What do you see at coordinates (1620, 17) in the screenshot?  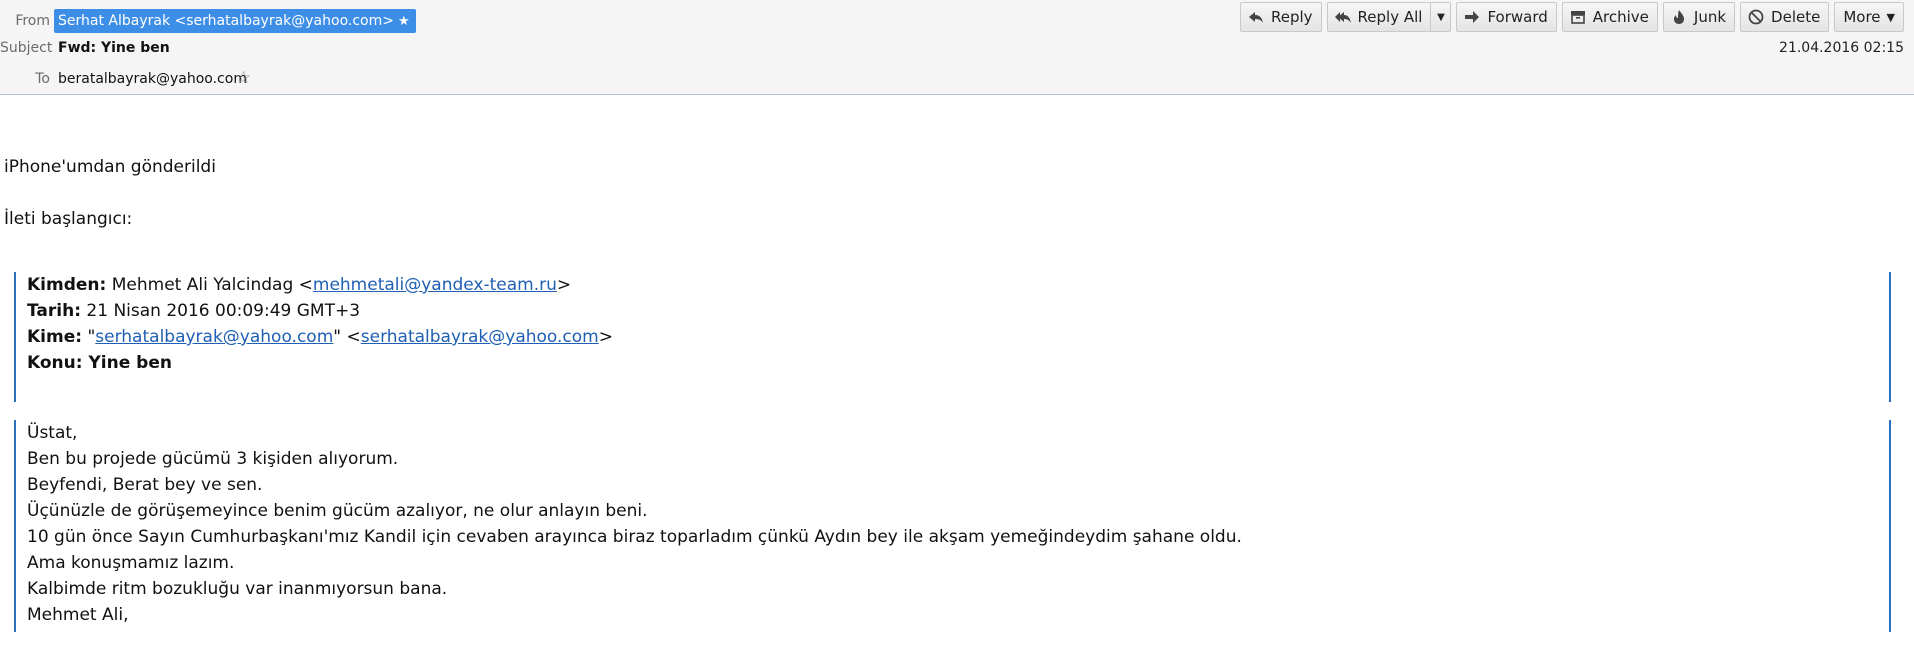 I see `archive-label: Archive` at bounding box center [1620, 17].